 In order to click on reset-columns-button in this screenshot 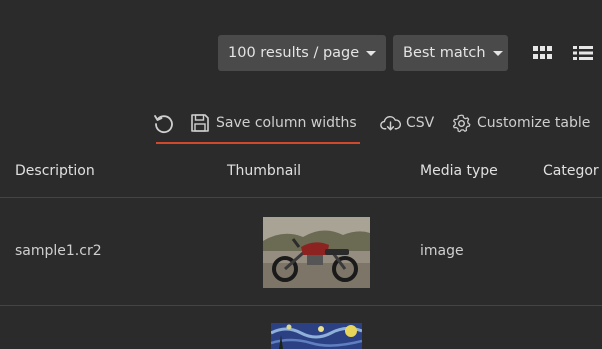, I will do `click(165, 123)`.